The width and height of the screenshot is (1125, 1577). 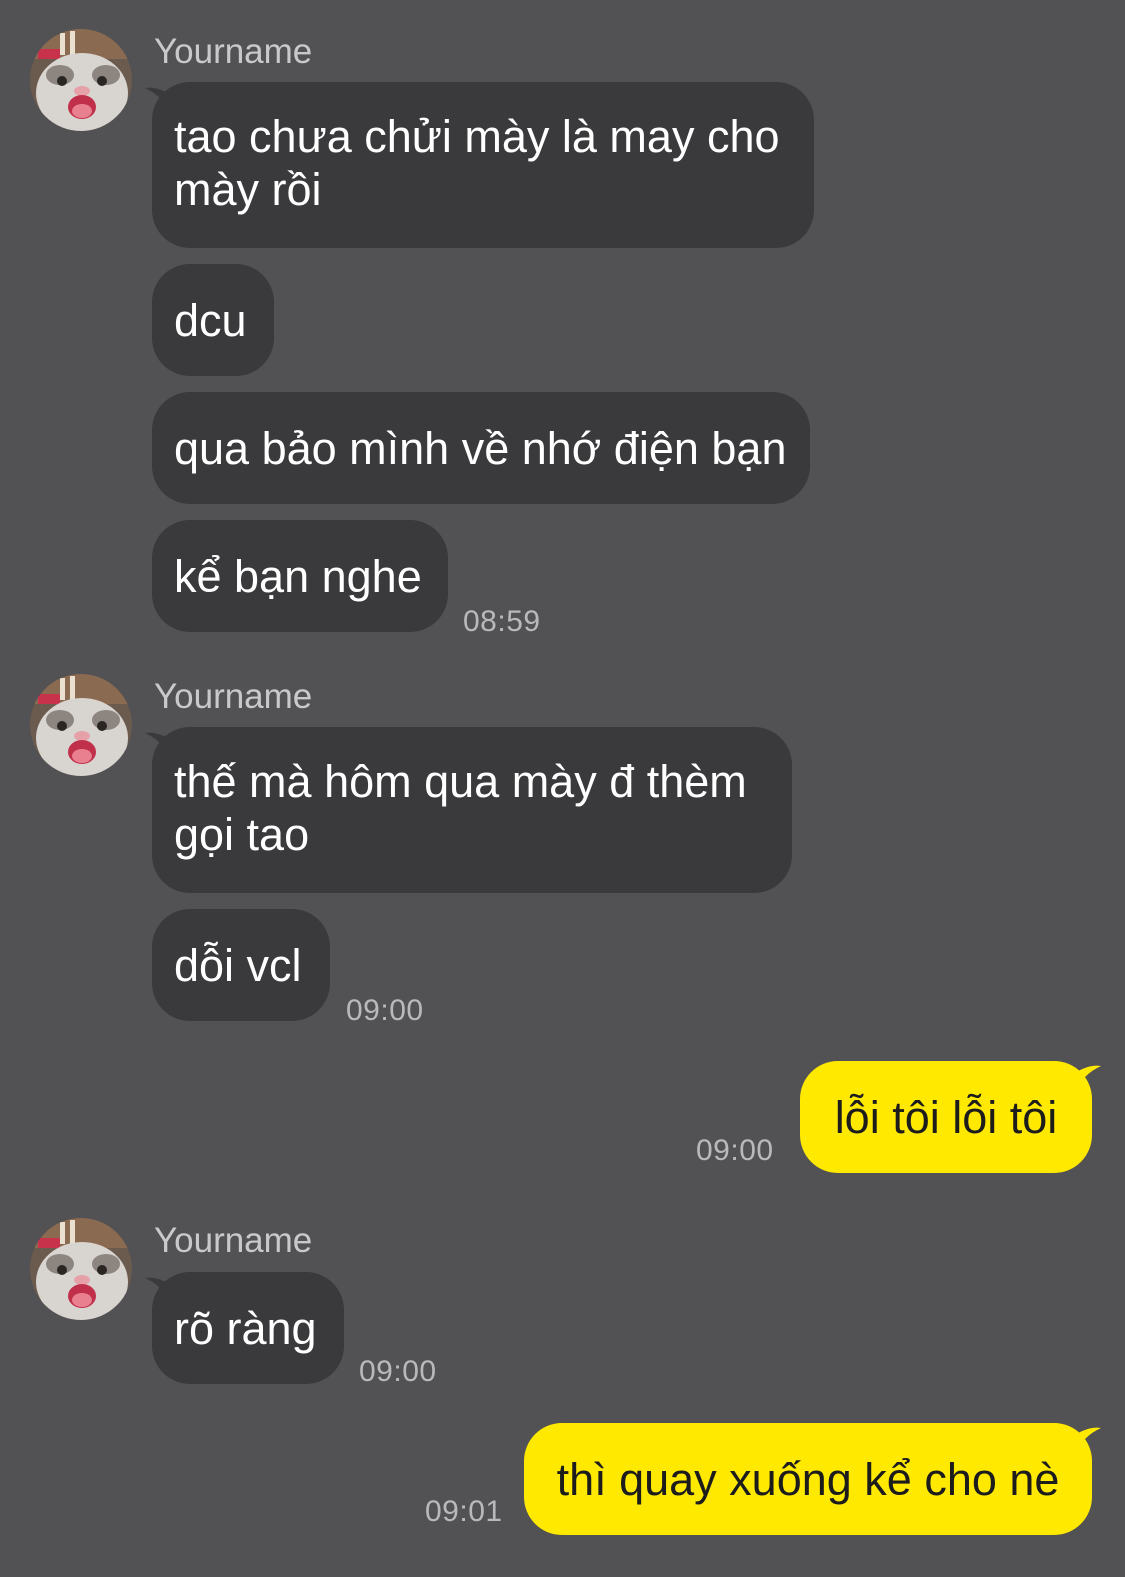 What do you see at coordinates (460, 808) in the screenshot?
I see `message-text: thế mà hôm qua mày đ thèm gọi tao` at bounding box center [460, 808].